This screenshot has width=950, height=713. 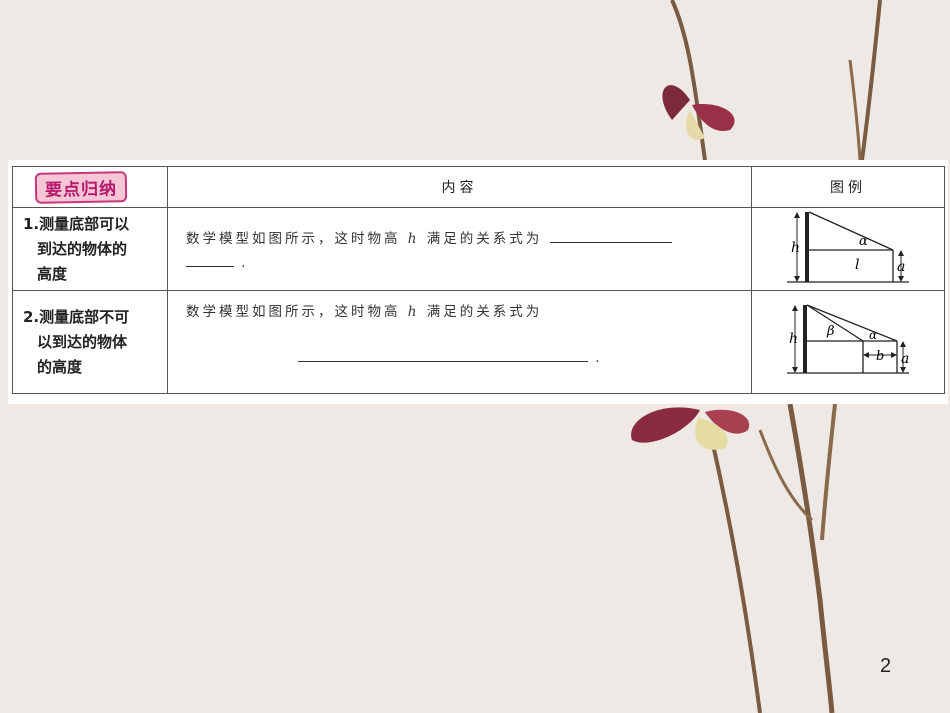 What do you see at coordinates (848, 339) in the screenshot?
I see `row-2-diagram: h β α b a` at bounding box center [848, 339].